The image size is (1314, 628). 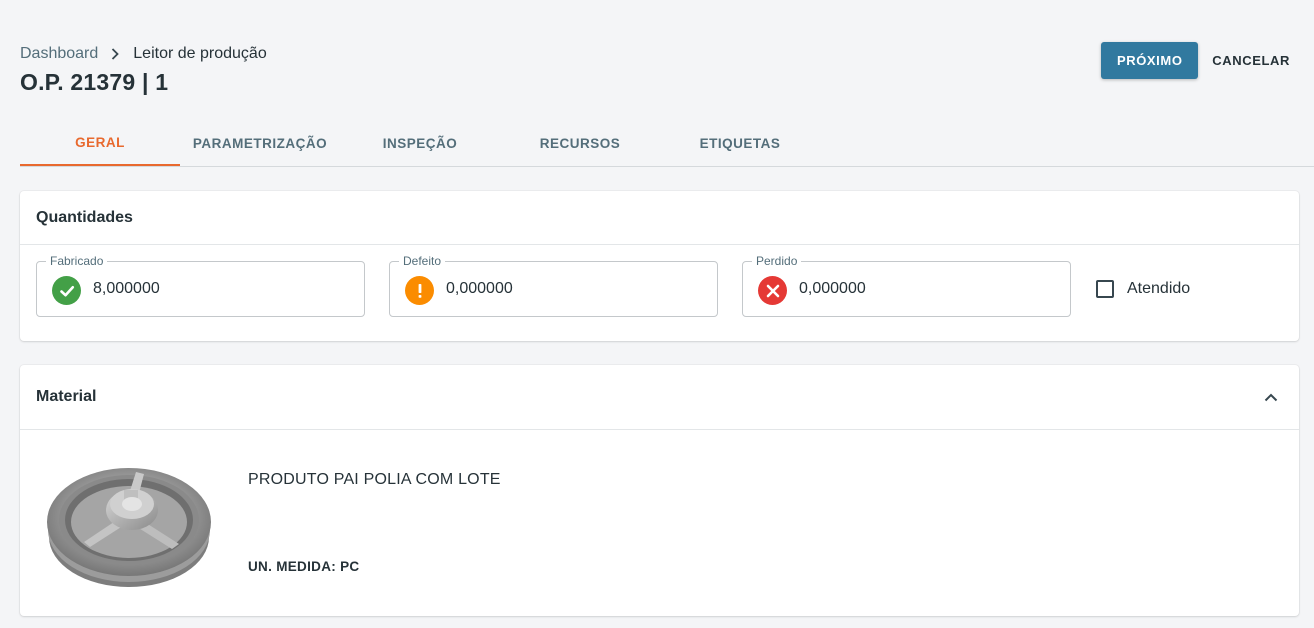 What do you see at coordinates (66, 290) in the screenshot?
I see `check-circle-icon` at bounding box center [66, 290].